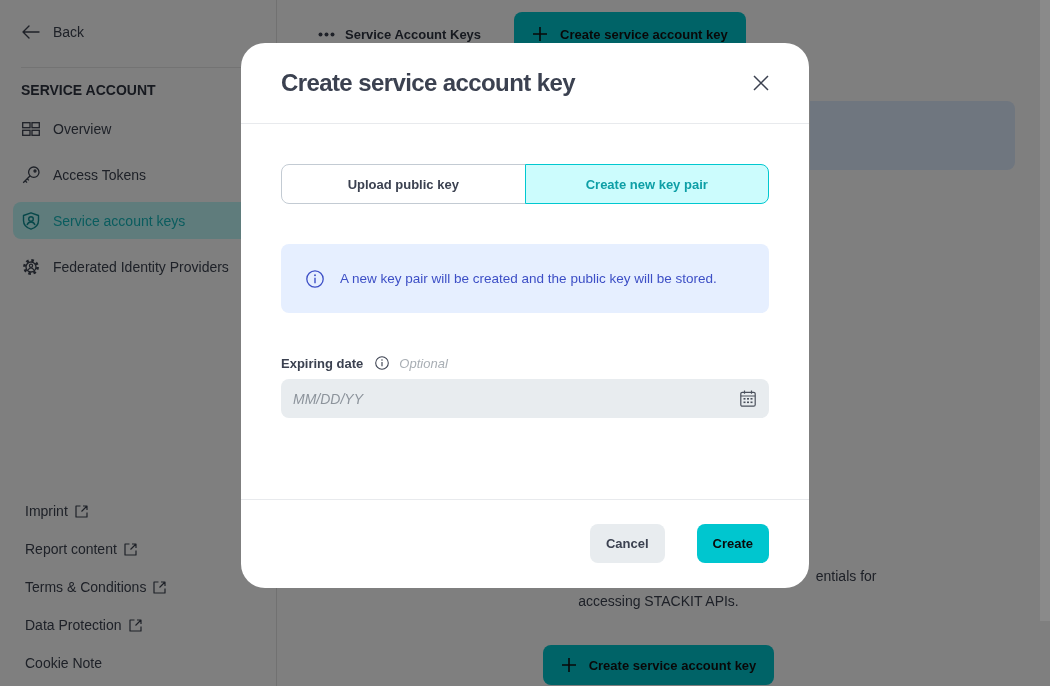 The image size is (1050, 686). Describe the element at coordinates (31, 32) in the screenshot. I see `left-arrow-icon` at that location.